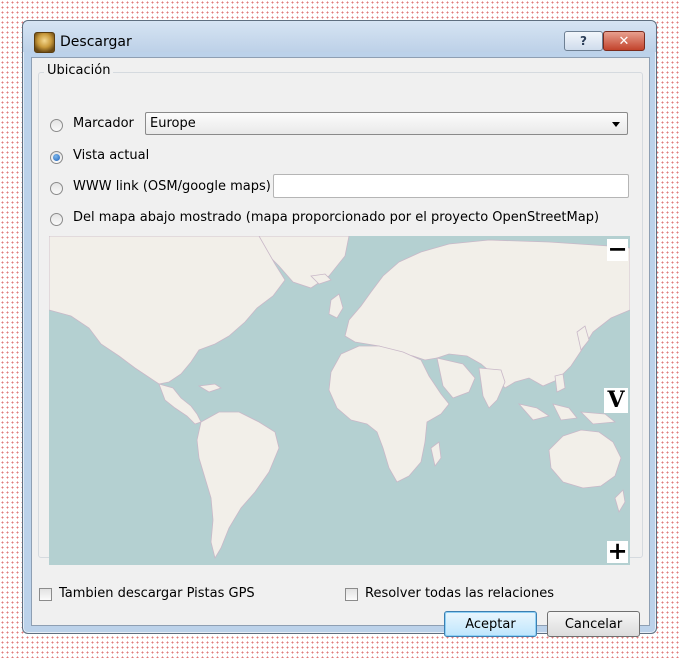 This screenshot has width=680, height=658. What do you see at coordinates (172, 186) in the screenshot?
I see `www-link-radio-label: WWW link (OSM/google maps)` at bounding box center [172, 186].